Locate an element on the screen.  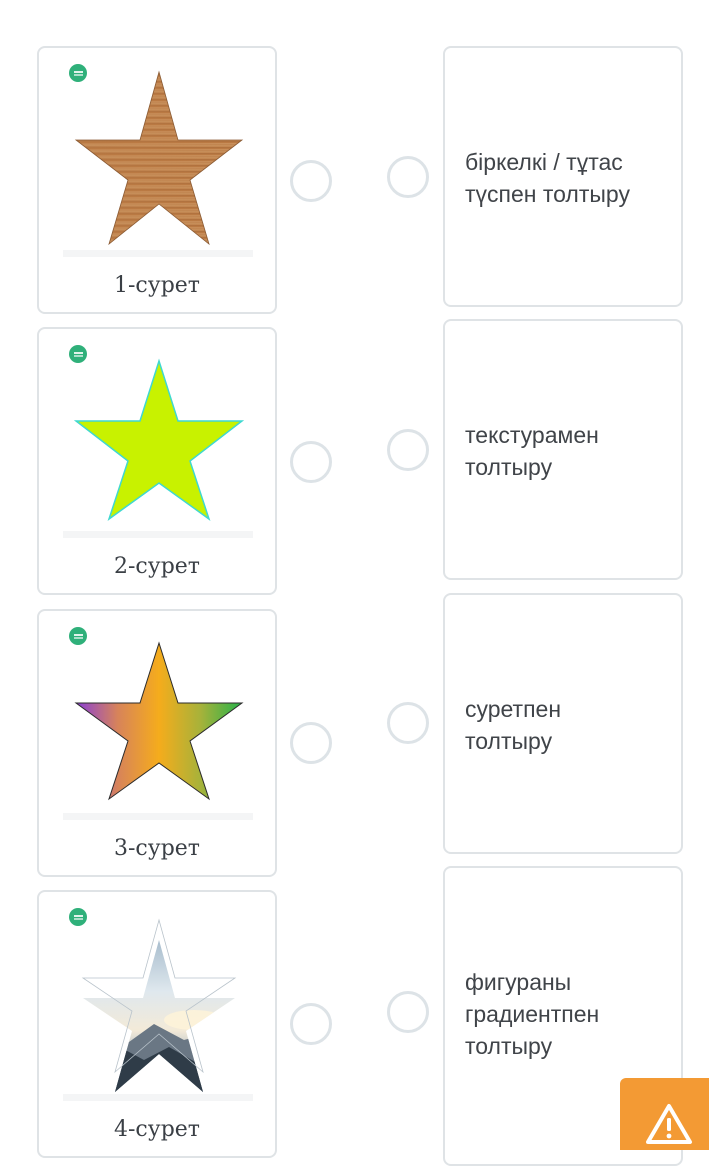
image-card-2: 2-сурет is located at coordinates (157, 461).